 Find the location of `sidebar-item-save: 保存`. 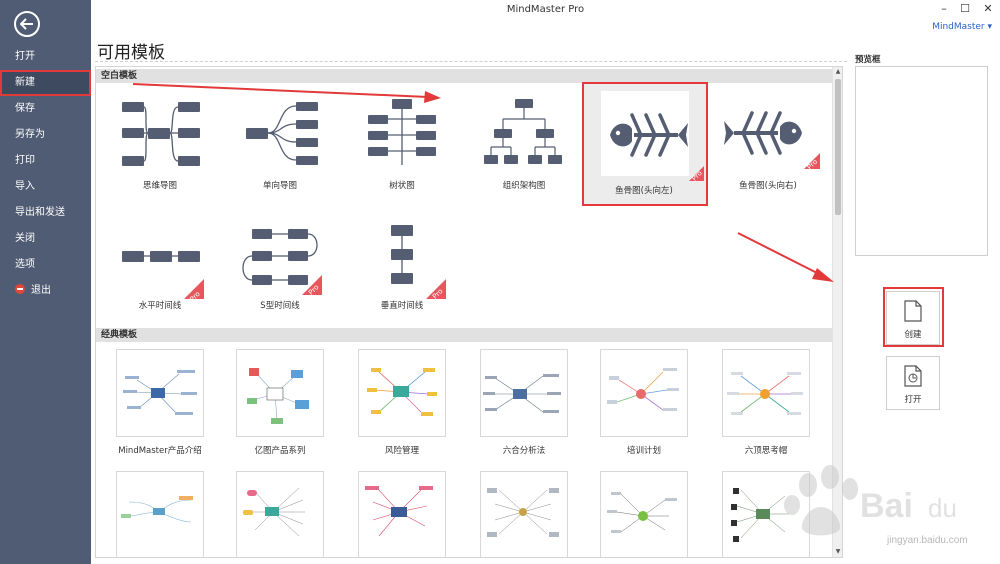

sidebar-item-save: 保存 is located at coordinates (45, 109).